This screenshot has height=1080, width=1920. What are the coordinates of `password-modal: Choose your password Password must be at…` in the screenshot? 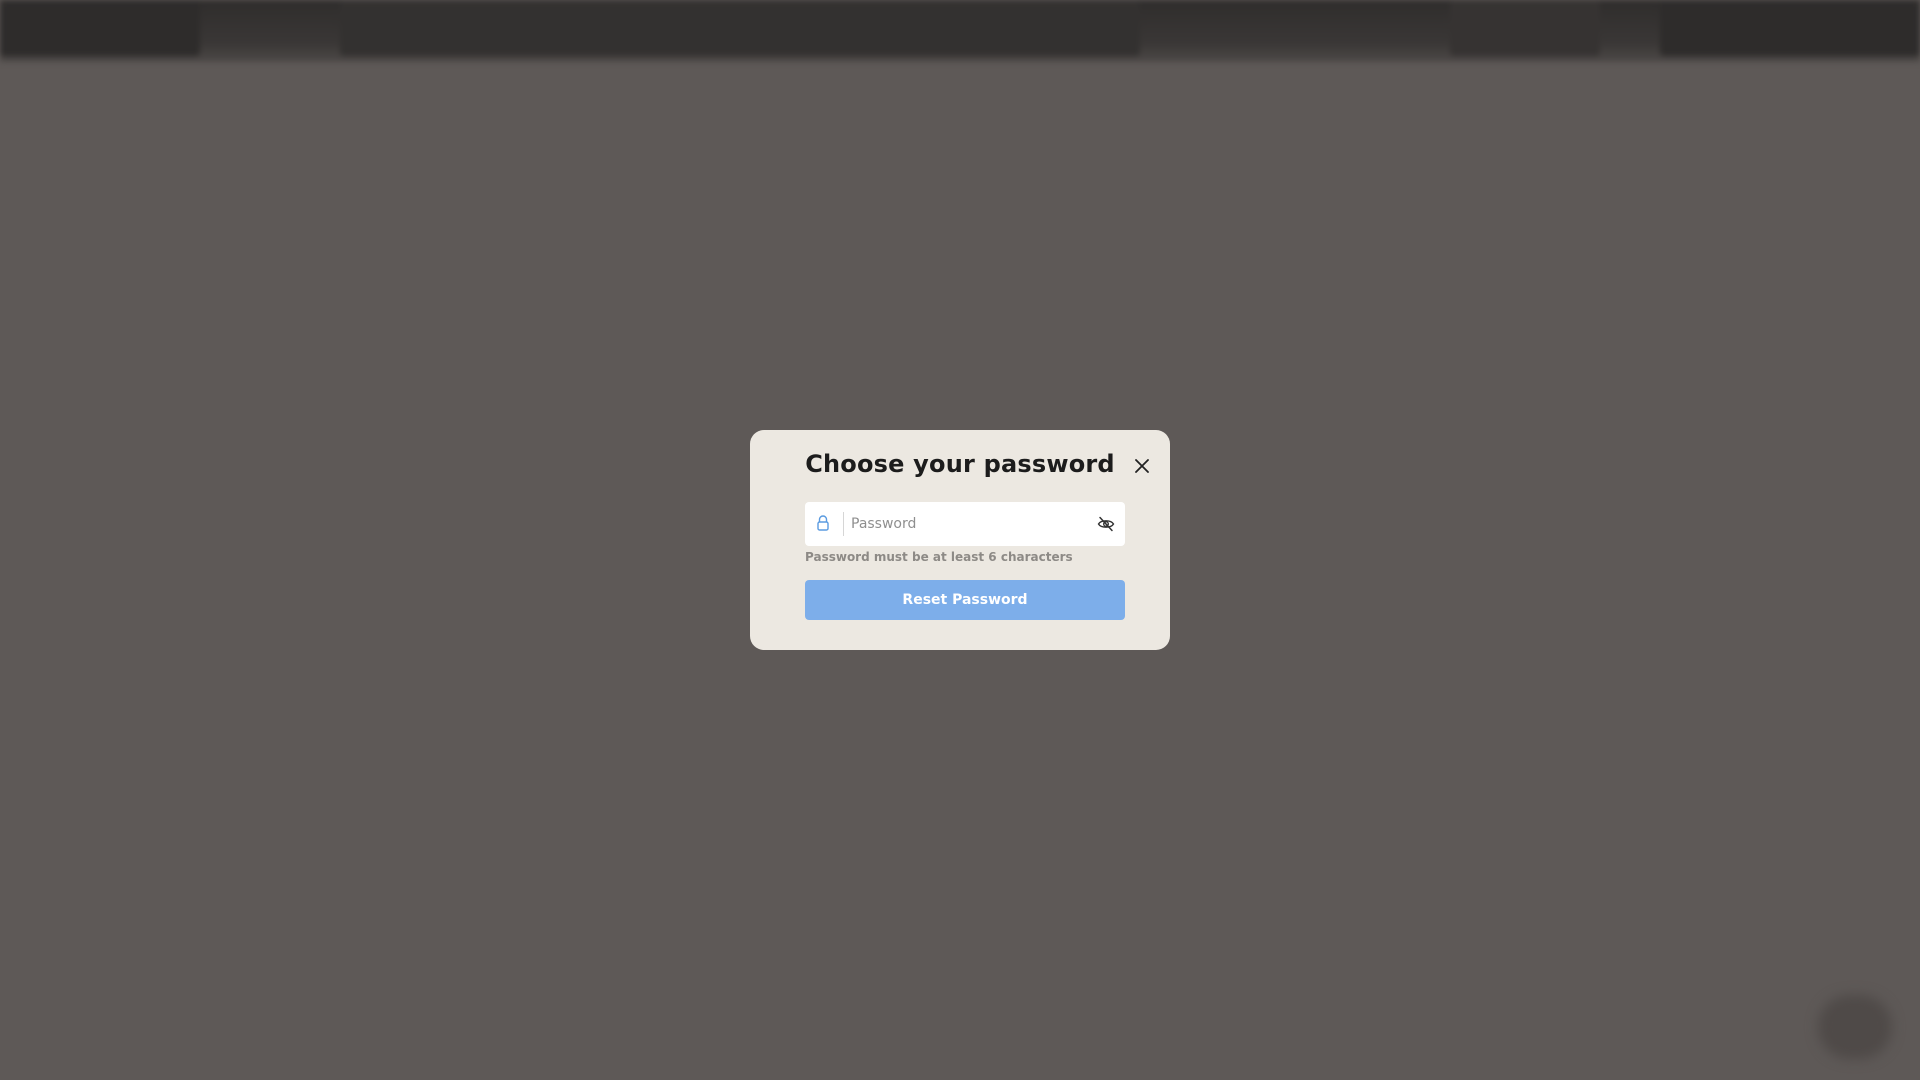 It's located at (960, 540).